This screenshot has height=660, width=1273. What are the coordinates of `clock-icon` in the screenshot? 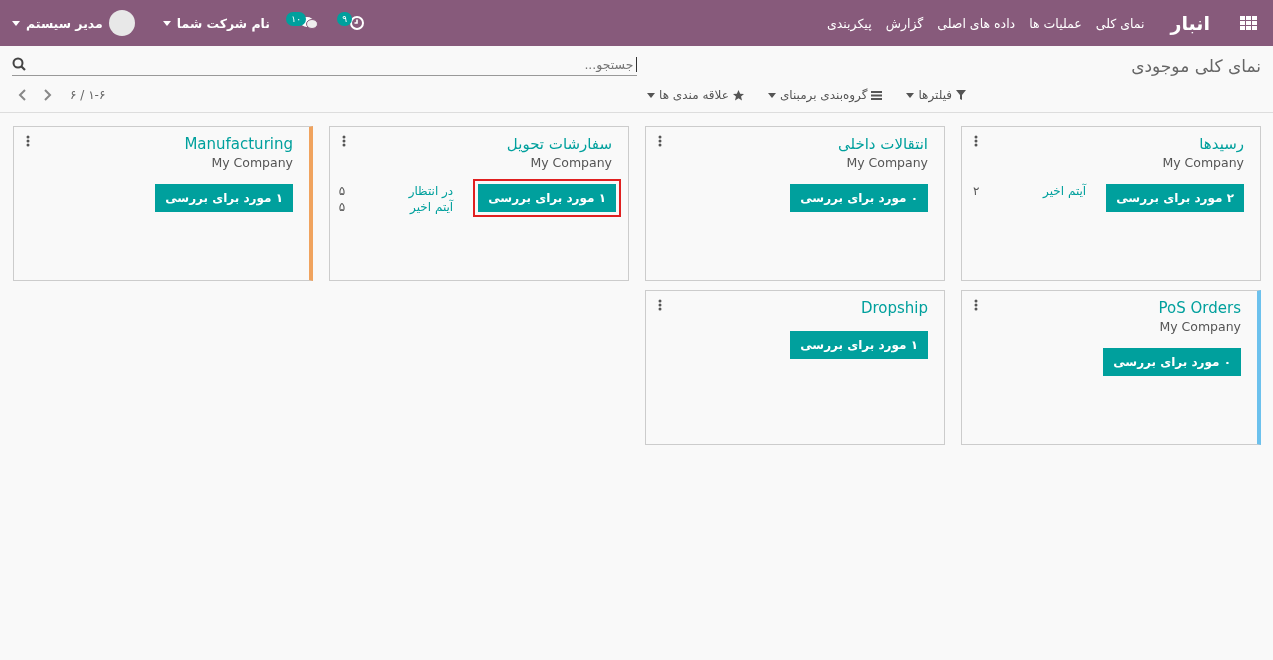 It's located at (357, 23).